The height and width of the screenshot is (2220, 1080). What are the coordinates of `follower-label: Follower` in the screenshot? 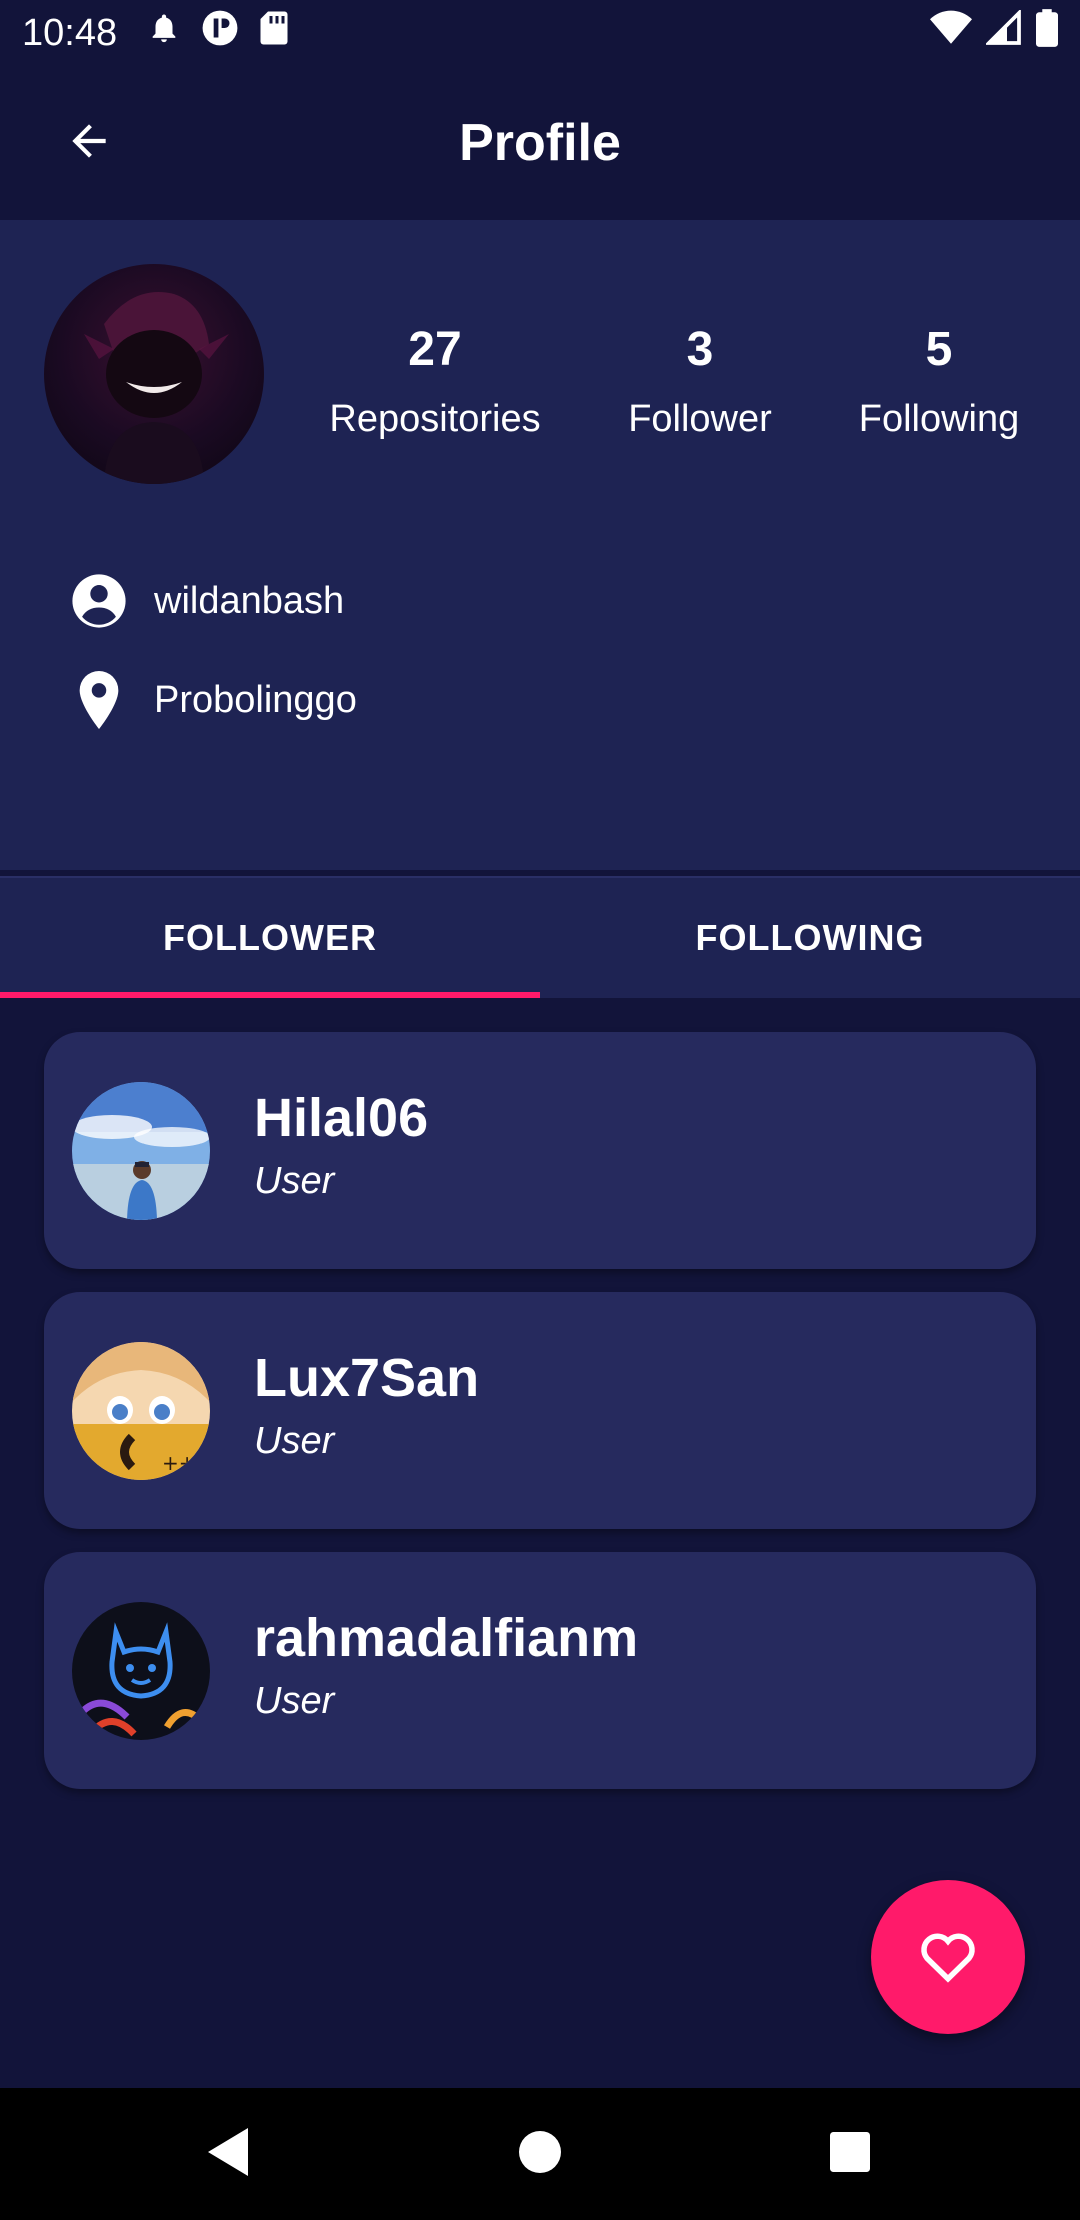 It's located at (700, 419).